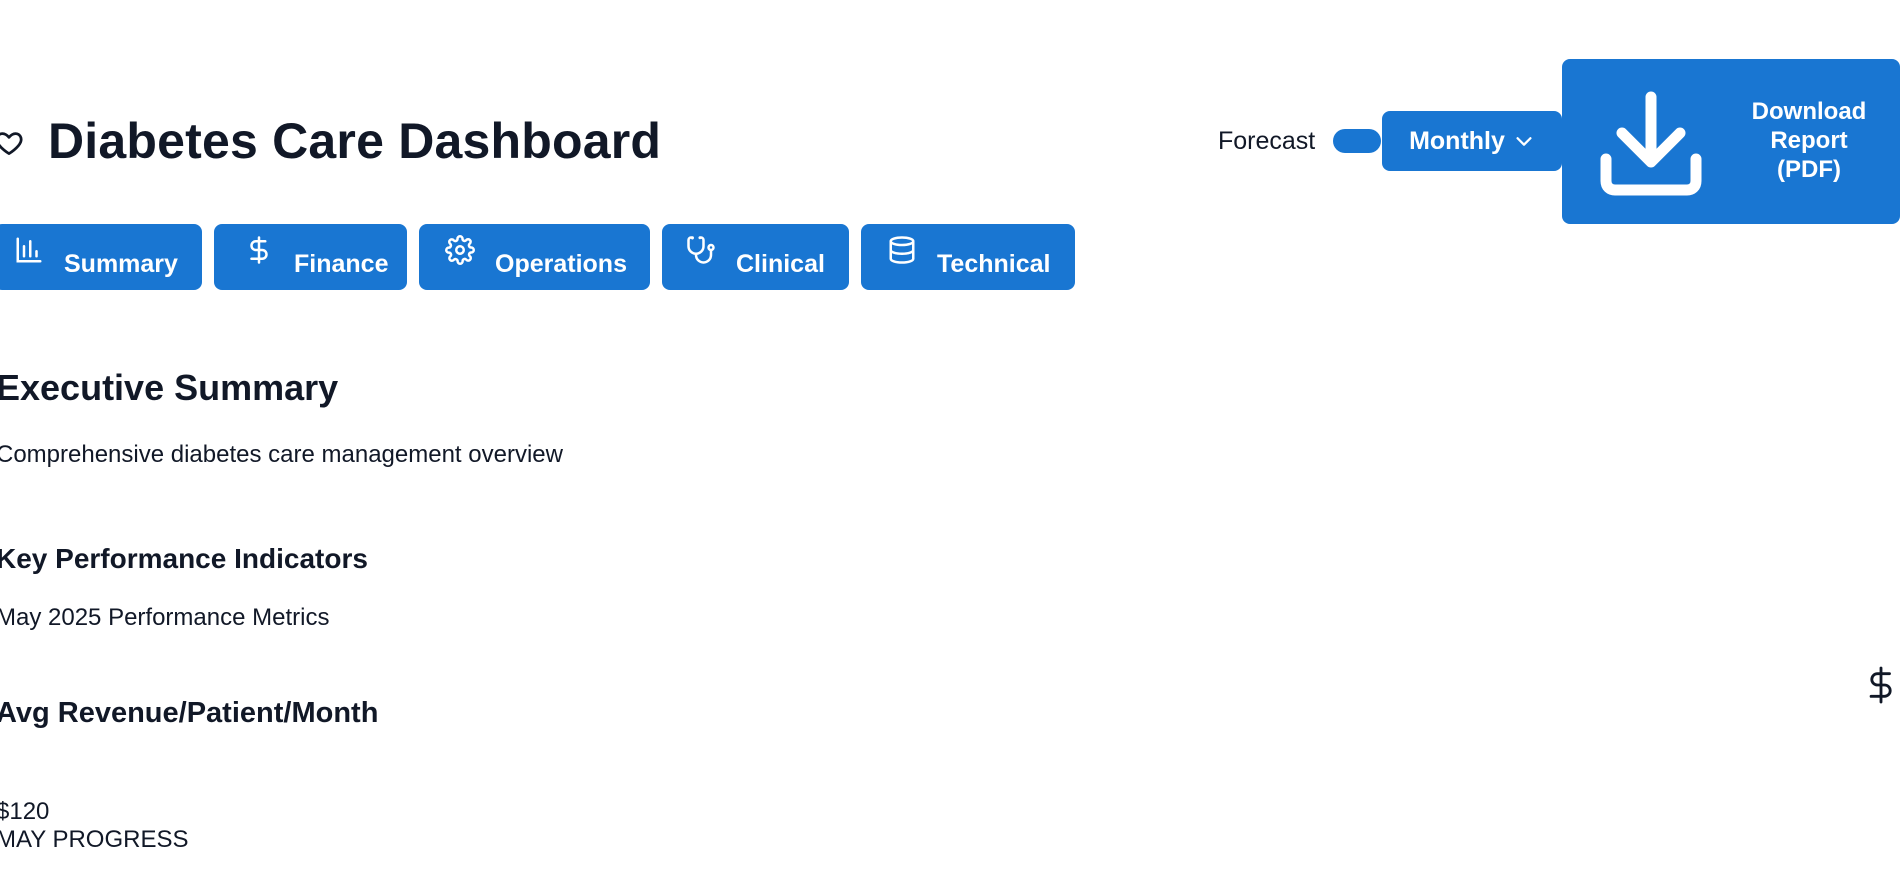  I want to click on tab-summary-label: Summary, so click(121, 263).